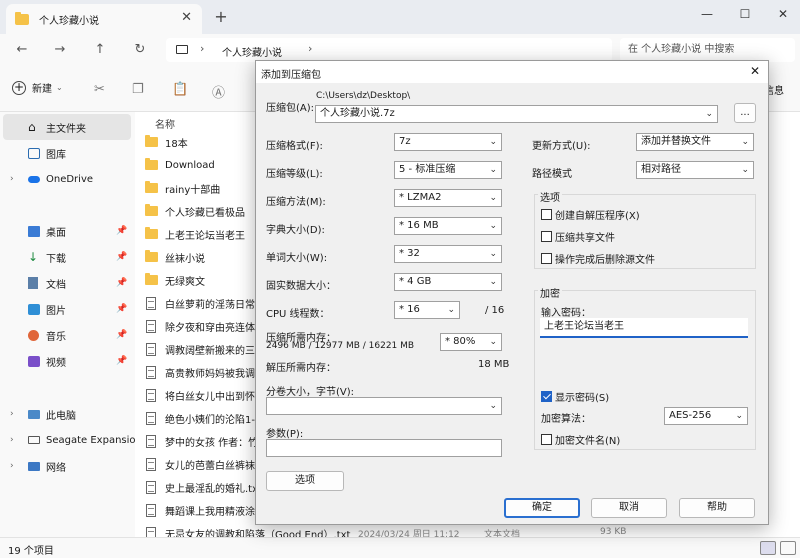 Image resolution: width=800 pixels, height=558 pixels. Describe the element at coordinates (32, 127) in the screenshot. I see `home-icon: ⌂` at that location.